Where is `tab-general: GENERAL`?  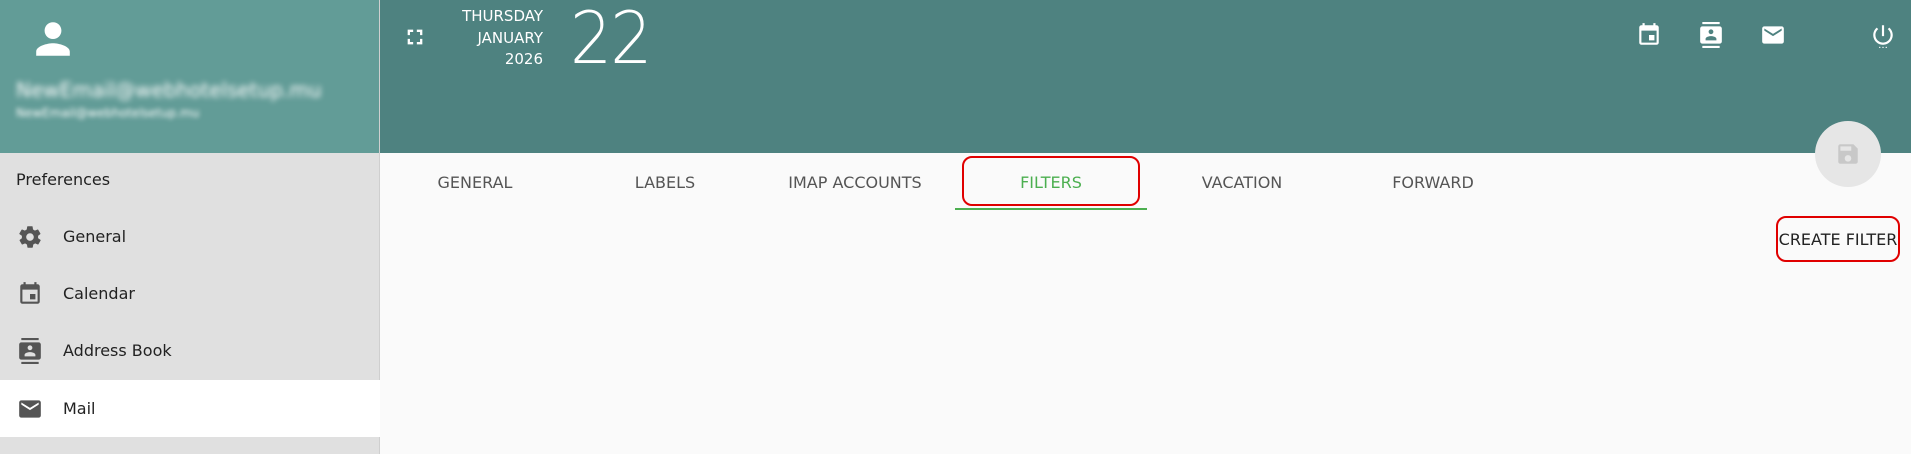 tab-general: GENERAL is located at coordinates (475, 182).